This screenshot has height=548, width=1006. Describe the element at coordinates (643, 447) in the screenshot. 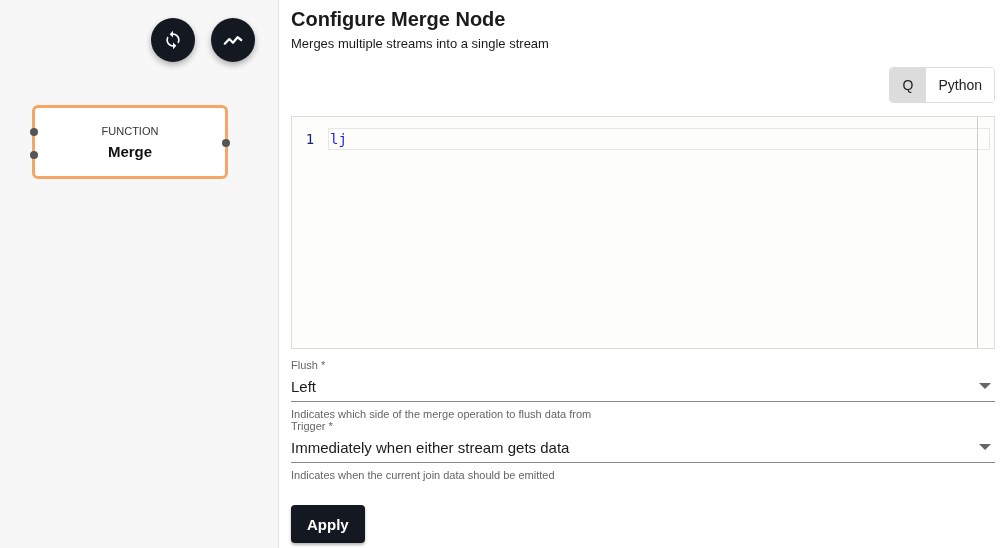

I see `select-field: Immediately when either stream gets data` at that location.